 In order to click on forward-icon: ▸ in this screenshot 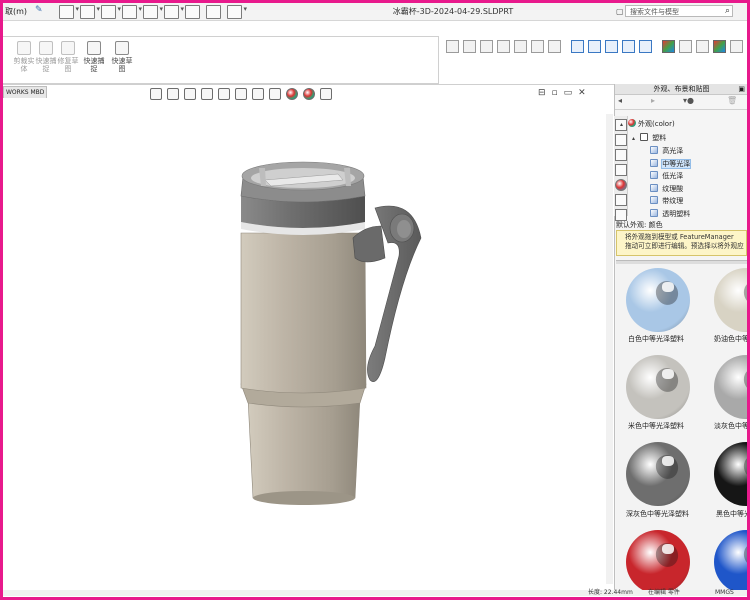, I will do `click(653, 100)`.